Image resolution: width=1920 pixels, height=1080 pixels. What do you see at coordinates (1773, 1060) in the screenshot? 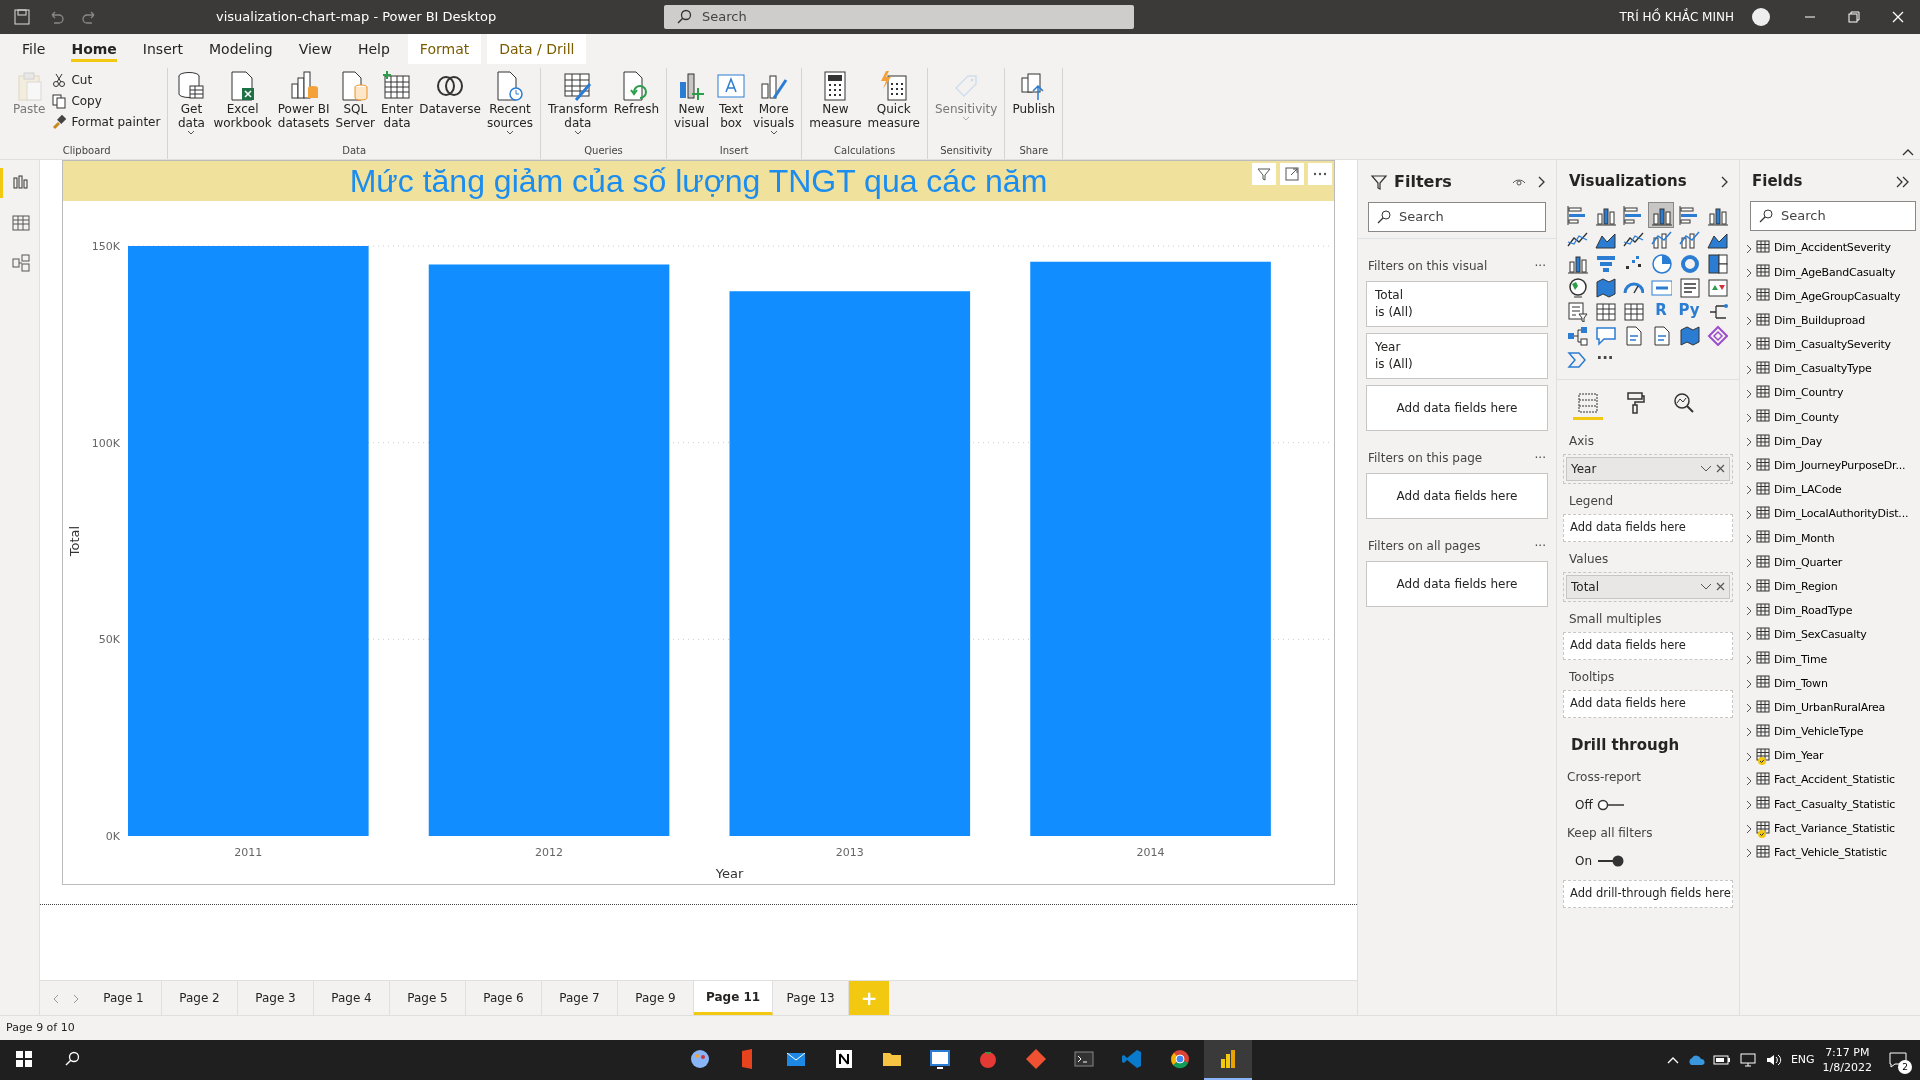
I see `speaker-icon` at bounding box center [1773, 1060].